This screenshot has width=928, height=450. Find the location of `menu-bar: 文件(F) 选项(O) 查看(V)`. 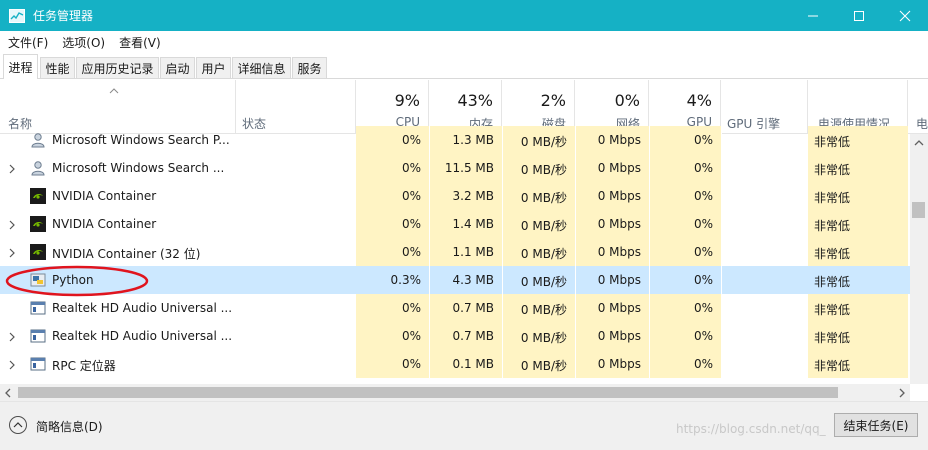

menu-bar: 文件(F) 选项(O) 查看(V) is located at coordinates (464, 42).